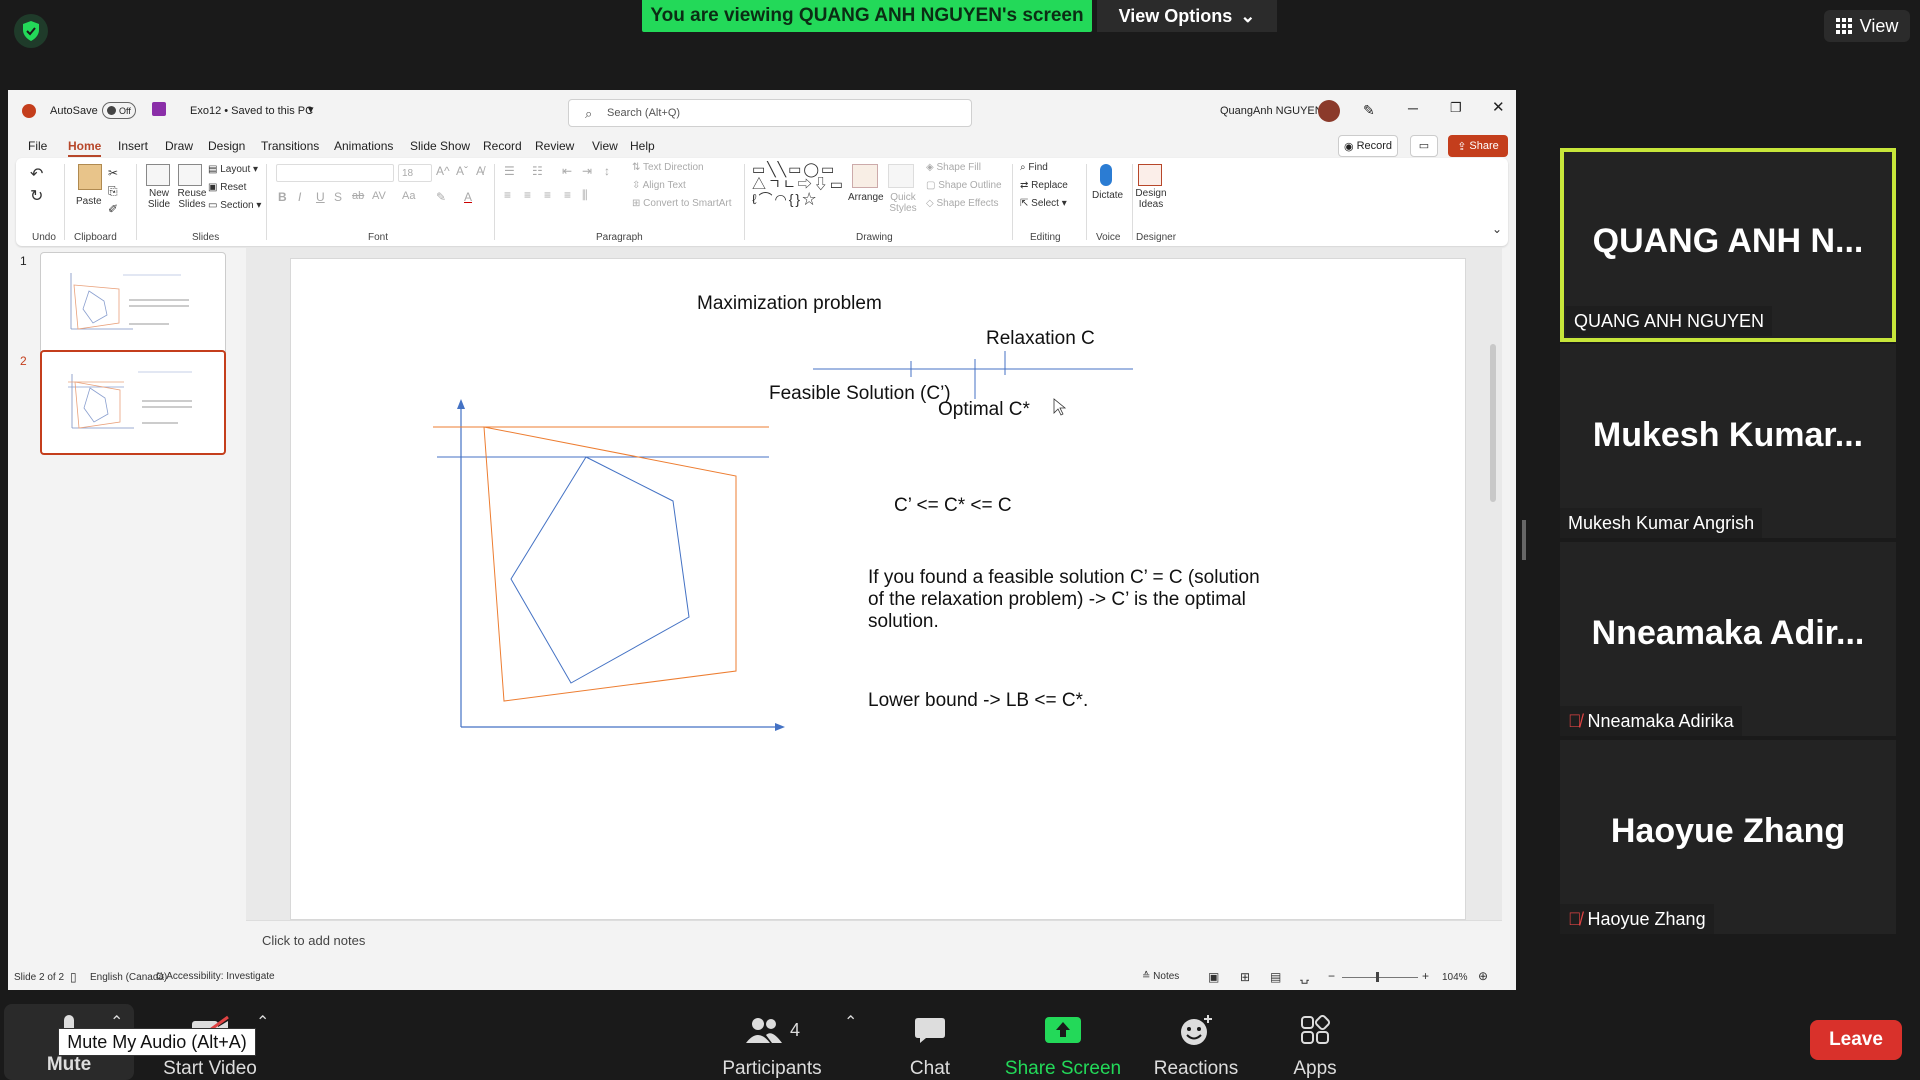 The image size is (1920, 1080). I want to click on panel-splitter, so click(1524, 540).